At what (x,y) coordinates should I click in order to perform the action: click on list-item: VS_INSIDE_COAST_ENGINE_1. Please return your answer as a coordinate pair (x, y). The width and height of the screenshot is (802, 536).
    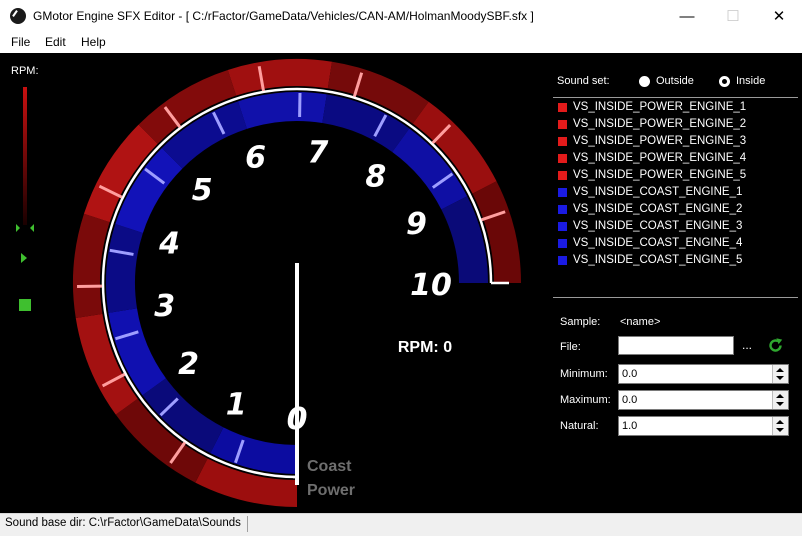
    Looking at the image, I should click on (675, 193).